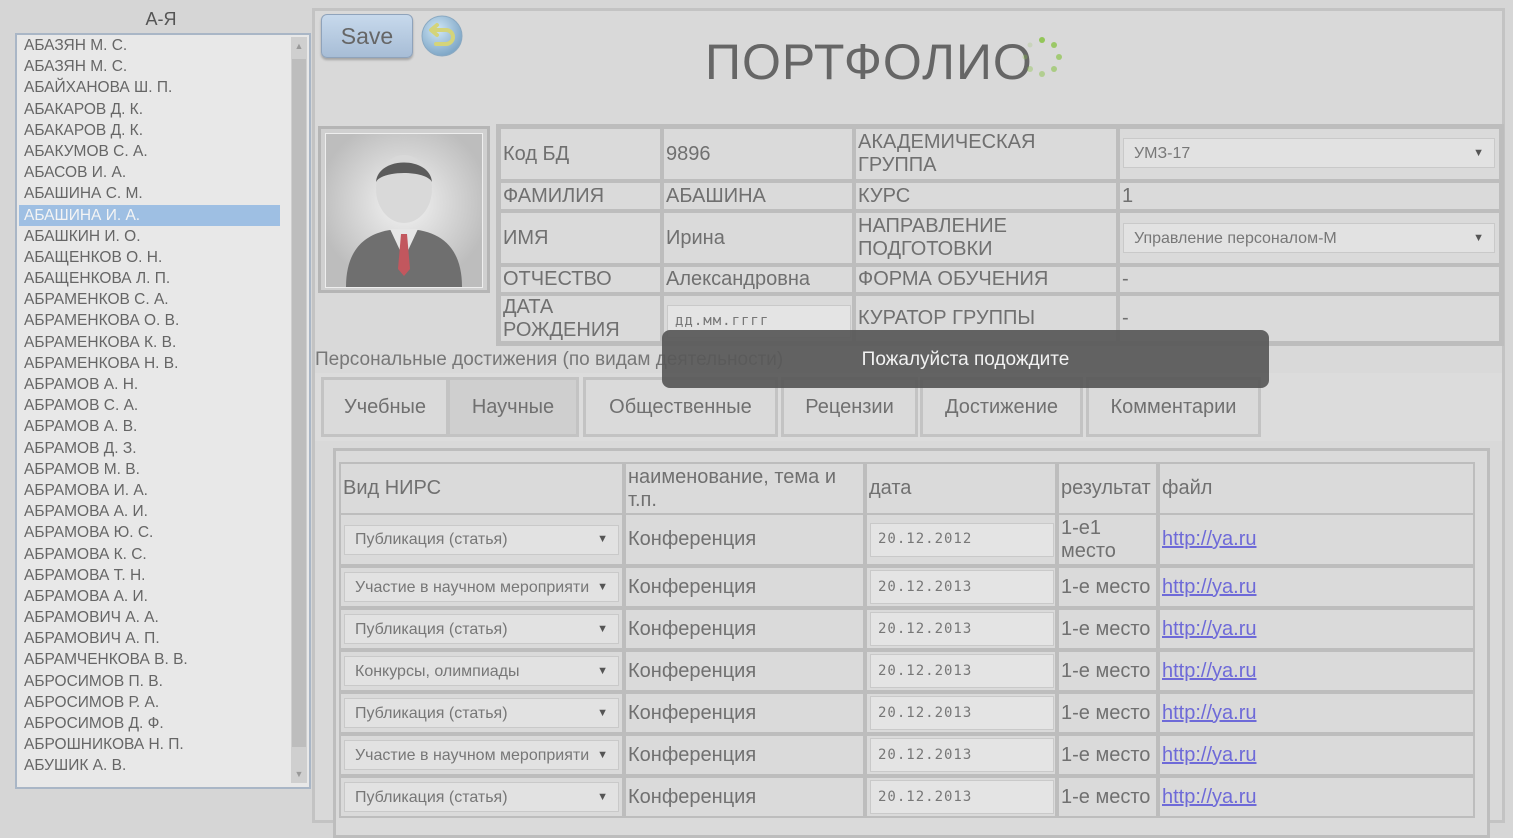  I want to click on list-item: АБРАМОВ Д. З., so click(149, 448).